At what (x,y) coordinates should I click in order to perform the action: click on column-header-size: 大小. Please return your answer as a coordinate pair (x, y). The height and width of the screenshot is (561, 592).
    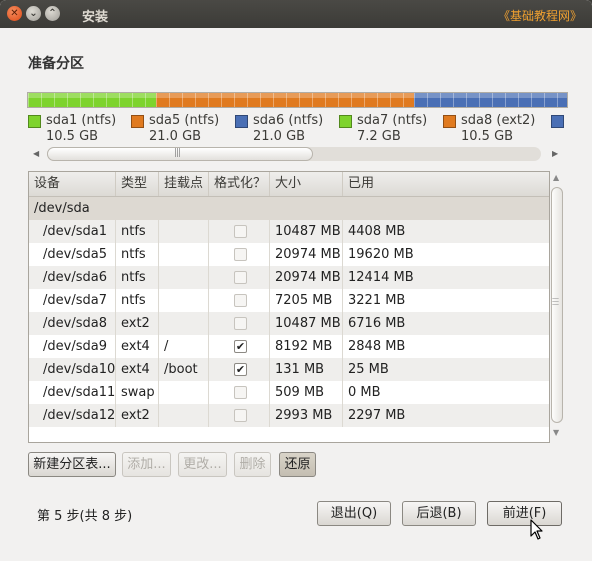
    Looking at the image, I should click on (306, 184).